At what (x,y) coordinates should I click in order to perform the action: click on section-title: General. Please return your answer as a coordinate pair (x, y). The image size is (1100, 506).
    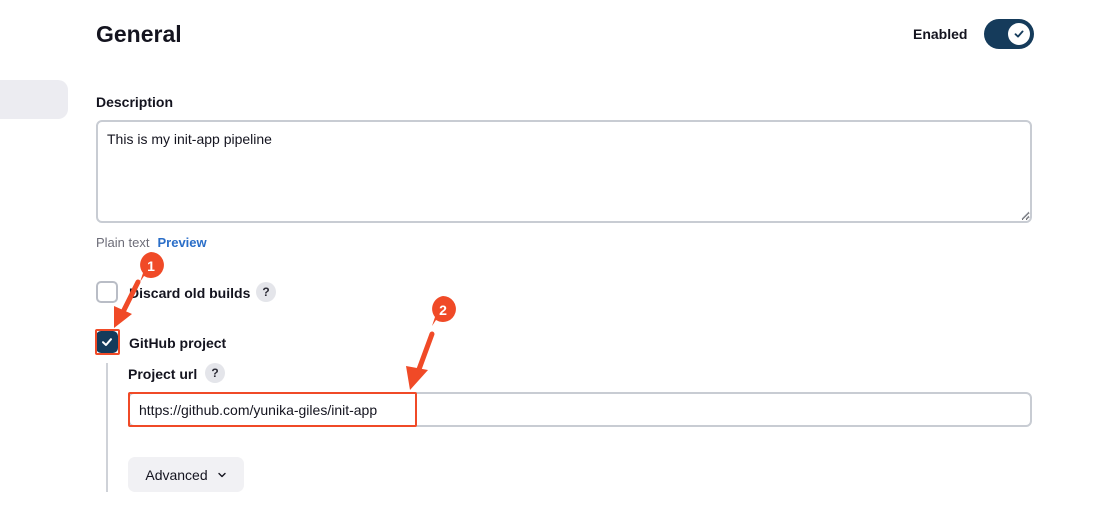
    Looking at the image, I should click on (139, 34).